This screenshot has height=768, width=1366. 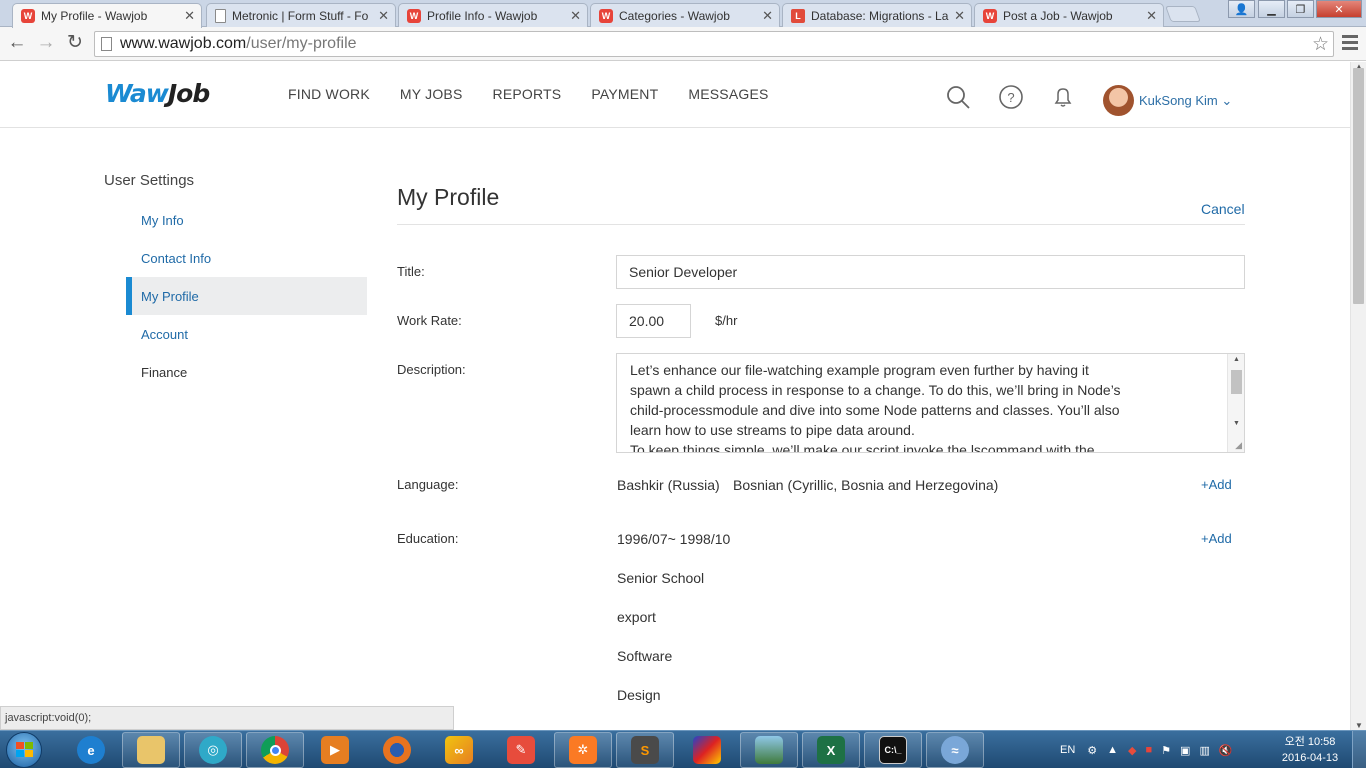 What do you see at coordinates (213, 750) in the screenshot?
I see `taskbar-media-center: ◎` at bounding box center [213, 750].